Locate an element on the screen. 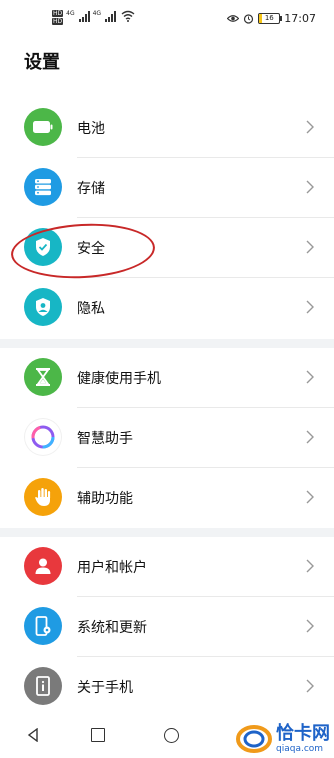 The image size is (334, 758). settings-item-privacy: 隐私 is located at coordinates (167, 308).